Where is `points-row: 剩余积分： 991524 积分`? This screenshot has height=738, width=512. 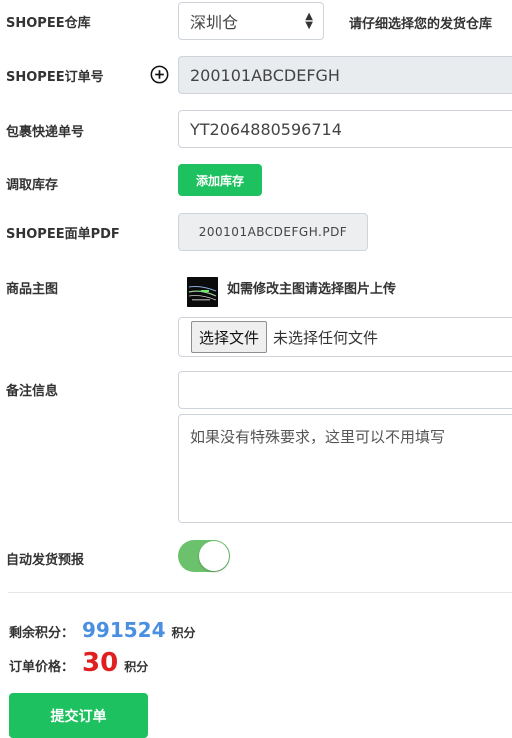 points-row: 剩余积分： 991524 积分 is located at coordinates (102, 630).